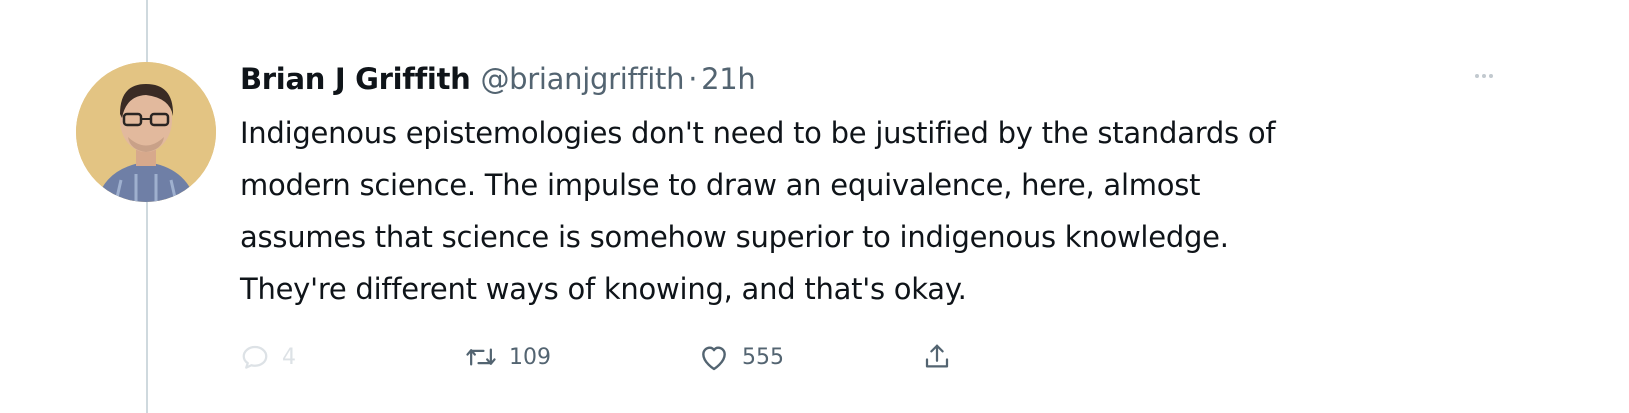 The height and width of the screenshot is (413, 1629). Describe the element at coordinates (530, 357) in the screenshot. I see `retweet-count: 109` at that location.